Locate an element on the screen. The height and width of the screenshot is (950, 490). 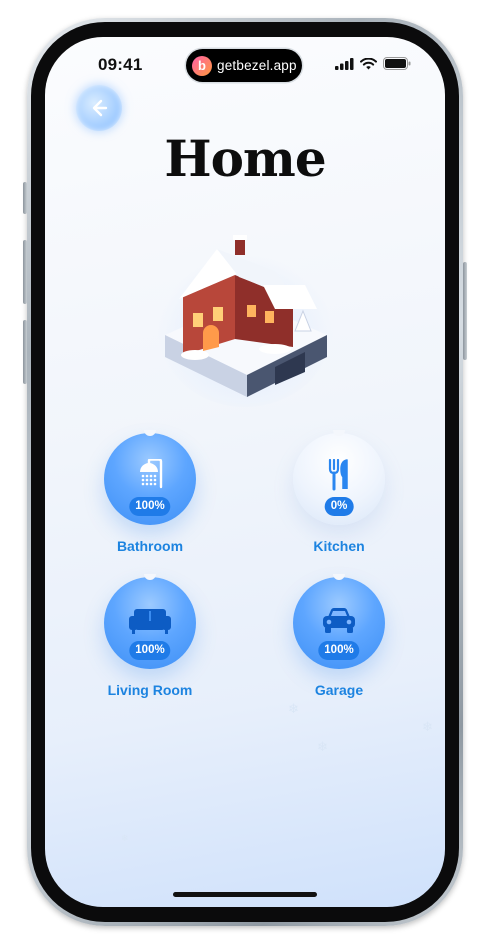
room-kitchen-percent: 0% is located at coordinates (339, 506).